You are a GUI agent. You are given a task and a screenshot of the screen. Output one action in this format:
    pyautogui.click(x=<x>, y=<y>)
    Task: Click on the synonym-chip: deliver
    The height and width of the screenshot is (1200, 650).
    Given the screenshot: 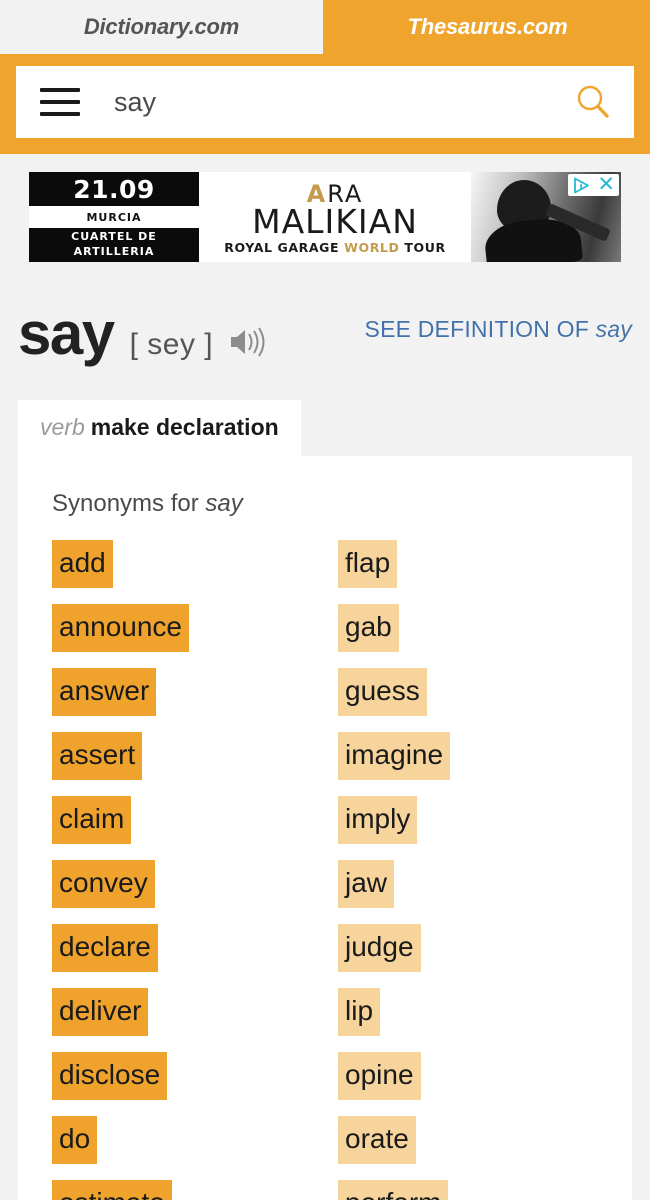 What is the action you would take?
    pyautogui.click(x=100, y=1012)
    